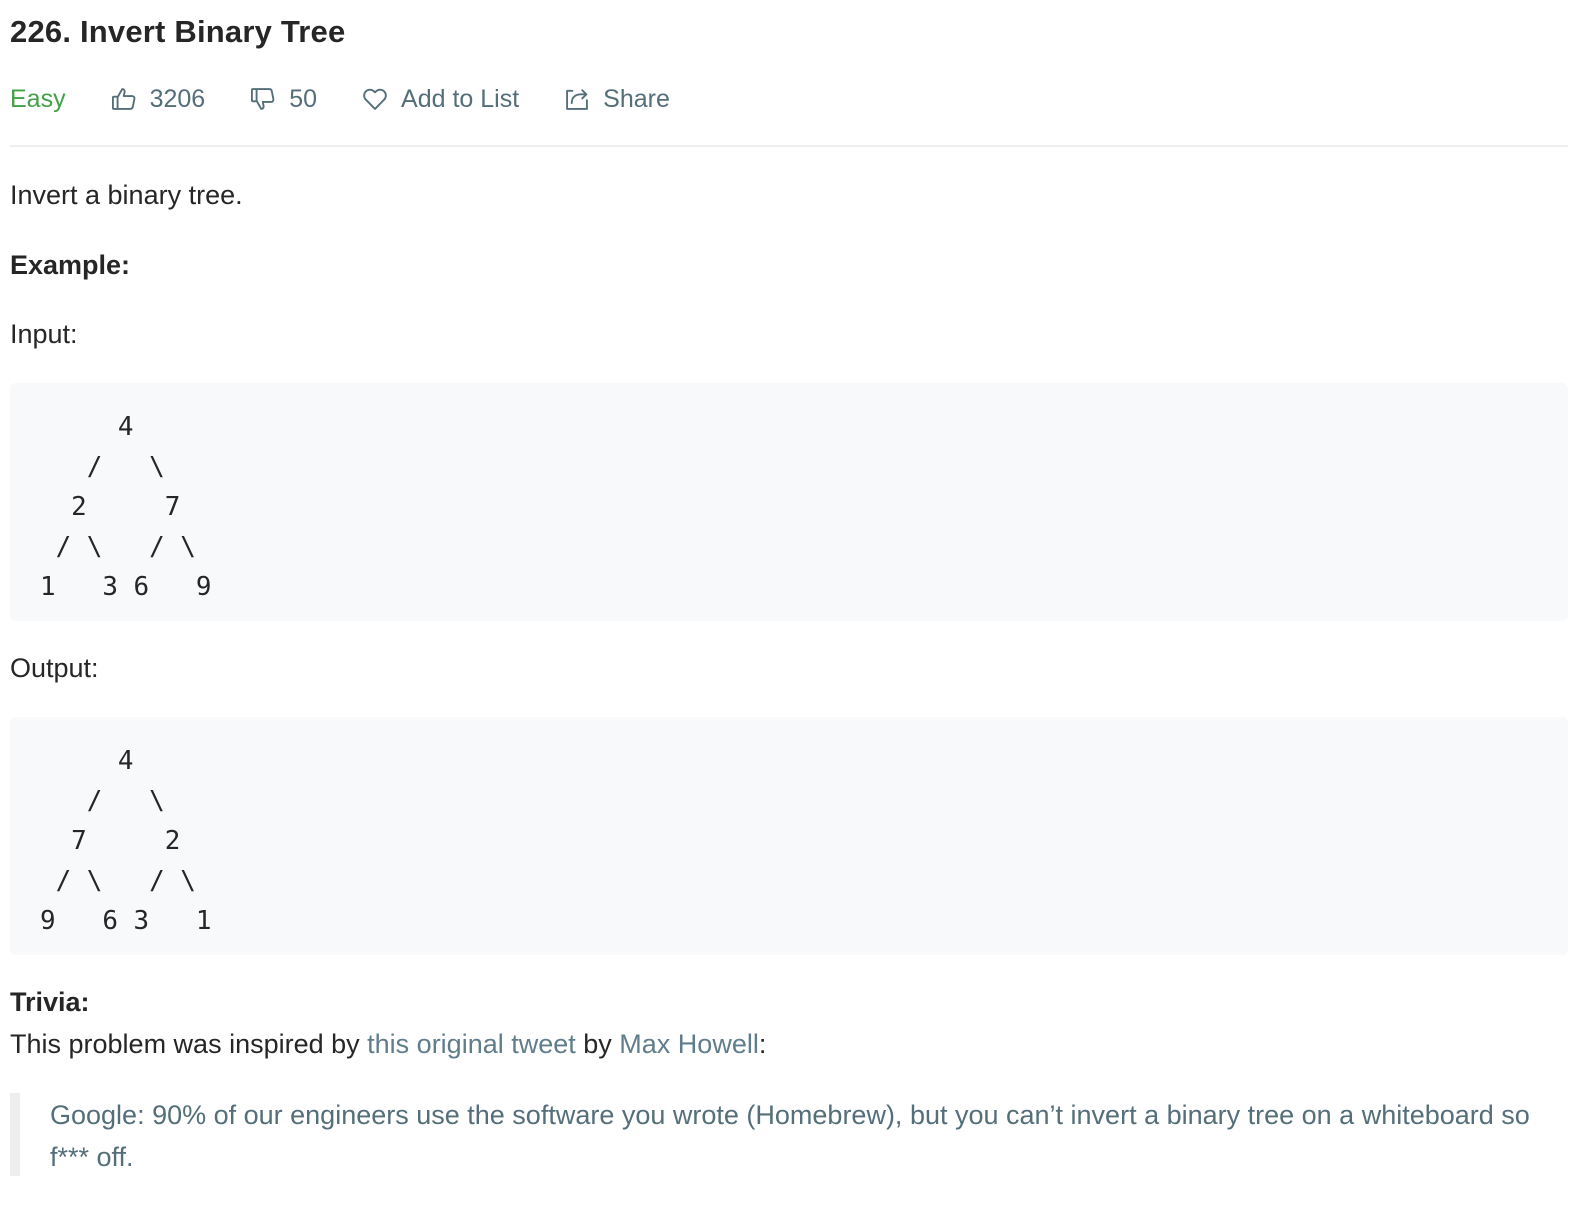 Image resolution: width=1578 pixels, height=1224 pixels. I want to click on like-count: 3206, so click(177, 98).